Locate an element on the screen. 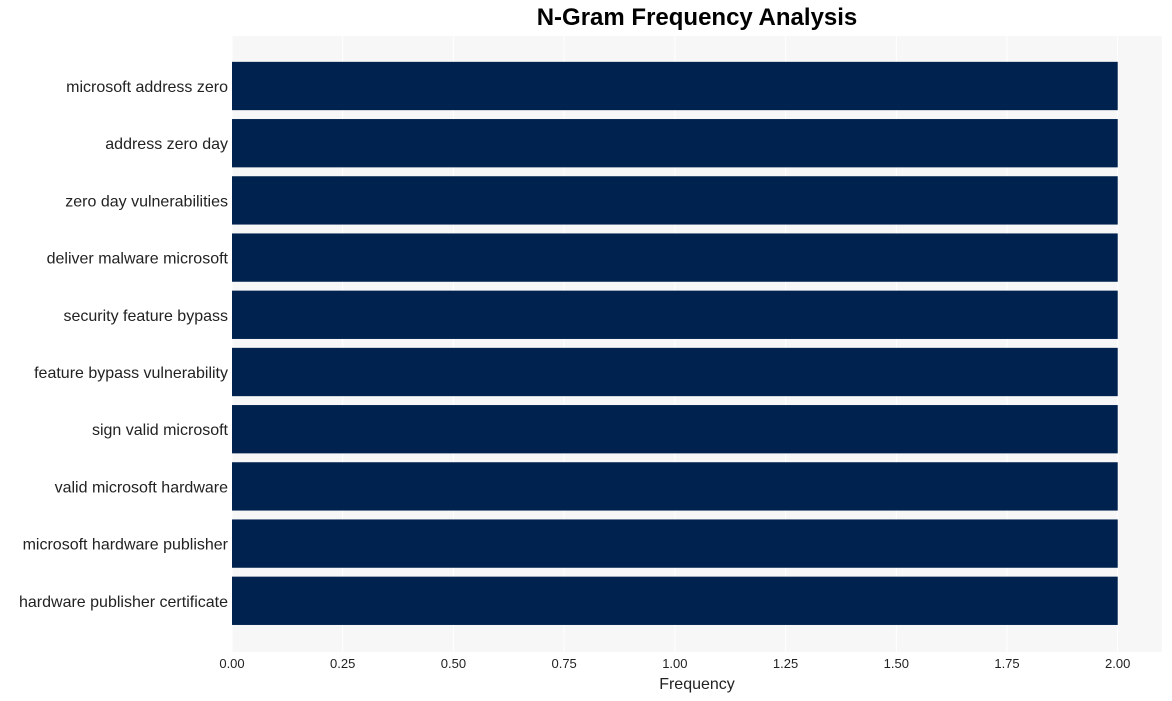  x-tick-label: 0.25 is located at coordinates (342, 663).